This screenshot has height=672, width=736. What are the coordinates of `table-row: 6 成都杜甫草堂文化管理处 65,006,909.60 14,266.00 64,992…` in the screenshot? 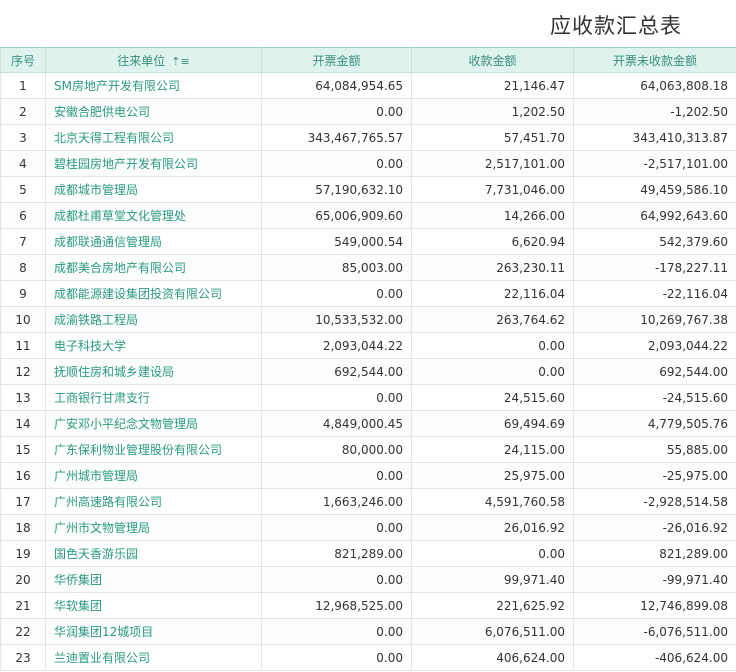 It's located at (368, 215).